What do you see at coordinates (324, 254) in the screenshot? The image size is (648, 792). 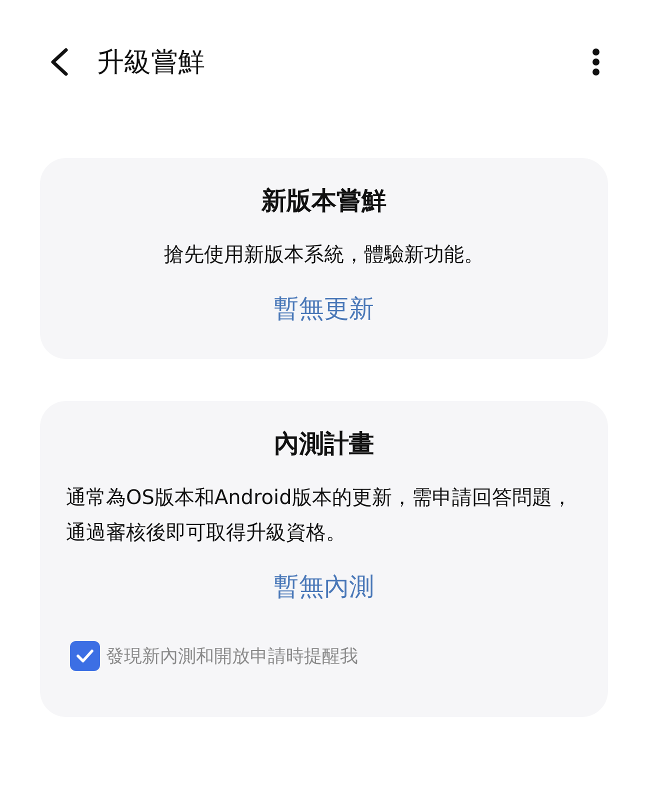 I see `card-description: 搶先使用新版本系統，體驗新功能。` at bounding box center [324, 254].